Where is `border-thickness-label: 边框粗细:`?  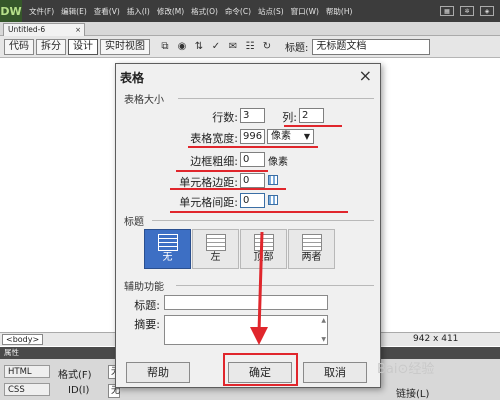
border-thickness-label: 边框粗细: is located at coordinates (214, 161).